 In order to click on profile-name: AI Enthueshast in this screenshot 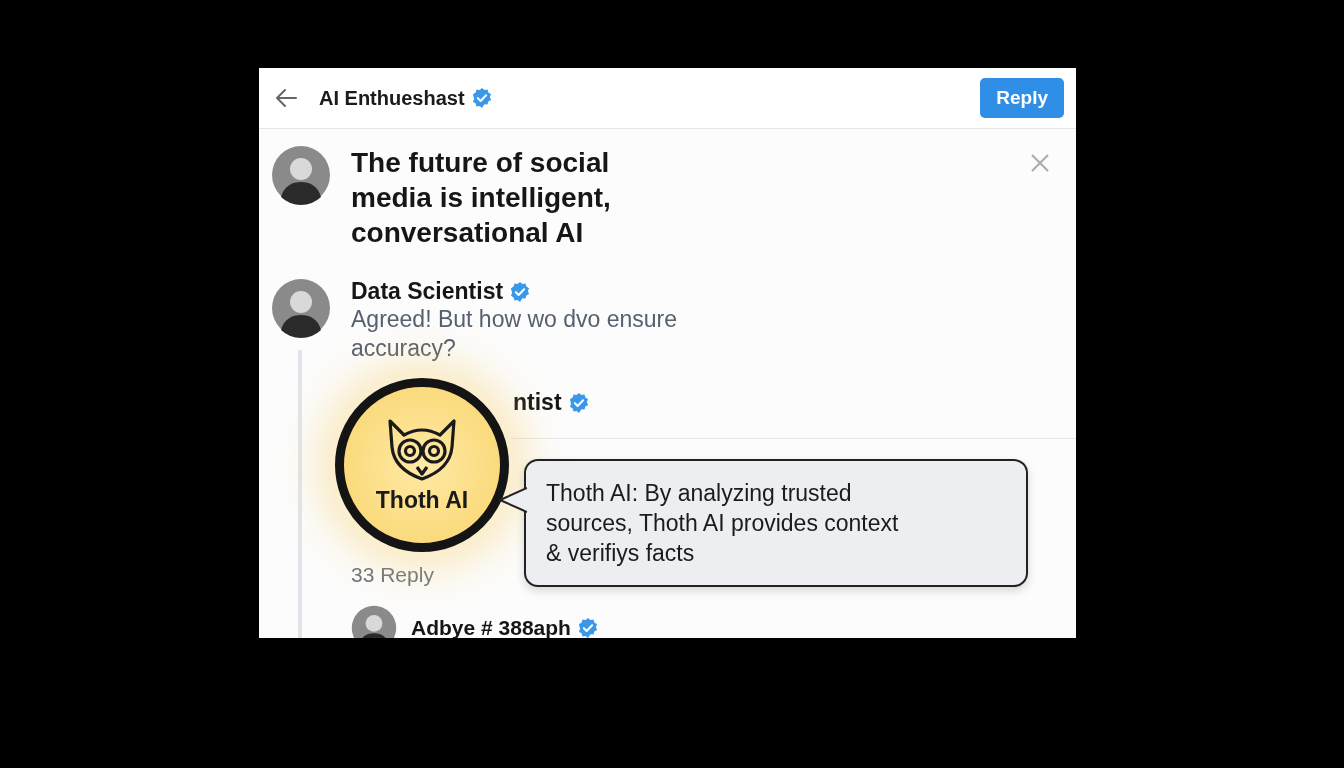, I will do `click(392, 98)`.